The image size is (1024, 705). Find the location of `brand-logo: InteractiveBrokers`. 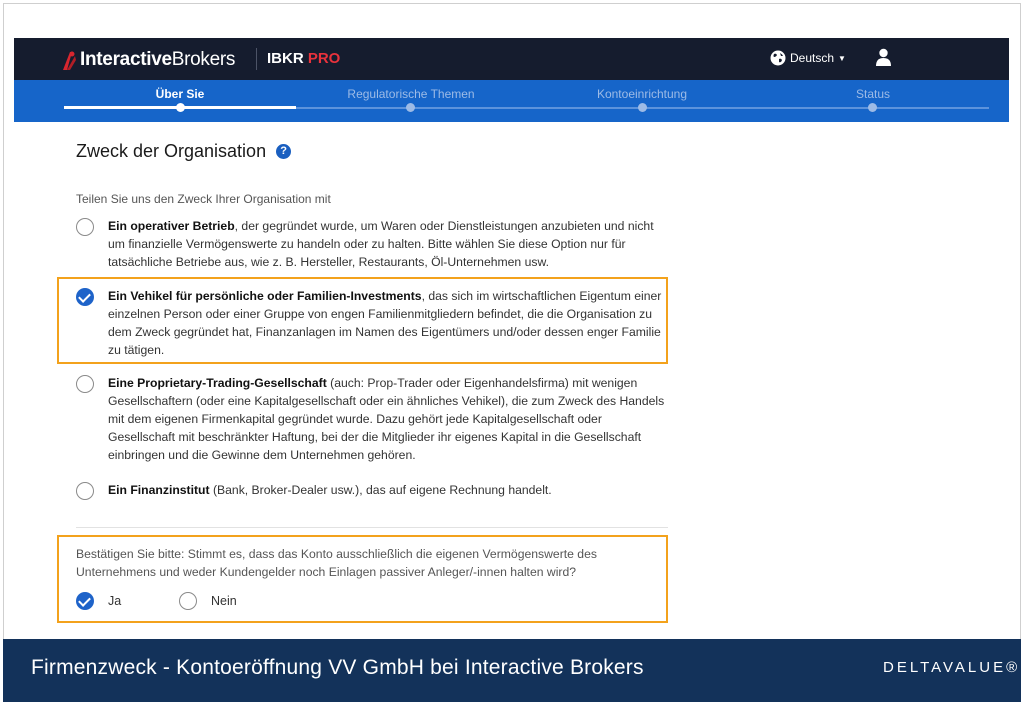

brand-logo: InteractiveBrokers is located at coordinates (148, 60).